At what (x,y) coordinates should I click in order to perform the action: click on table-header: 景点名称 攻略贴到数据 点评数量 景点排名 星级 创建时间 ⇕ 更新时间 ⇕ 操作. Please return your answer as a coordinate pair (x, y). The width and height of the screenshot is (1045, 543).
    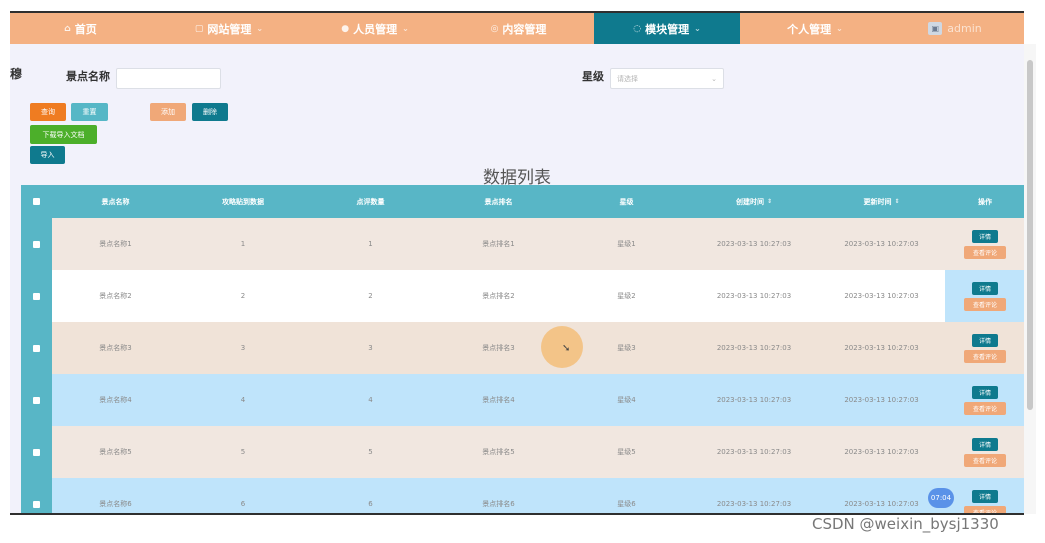
    Looking at the image, I should click on (522, 201).